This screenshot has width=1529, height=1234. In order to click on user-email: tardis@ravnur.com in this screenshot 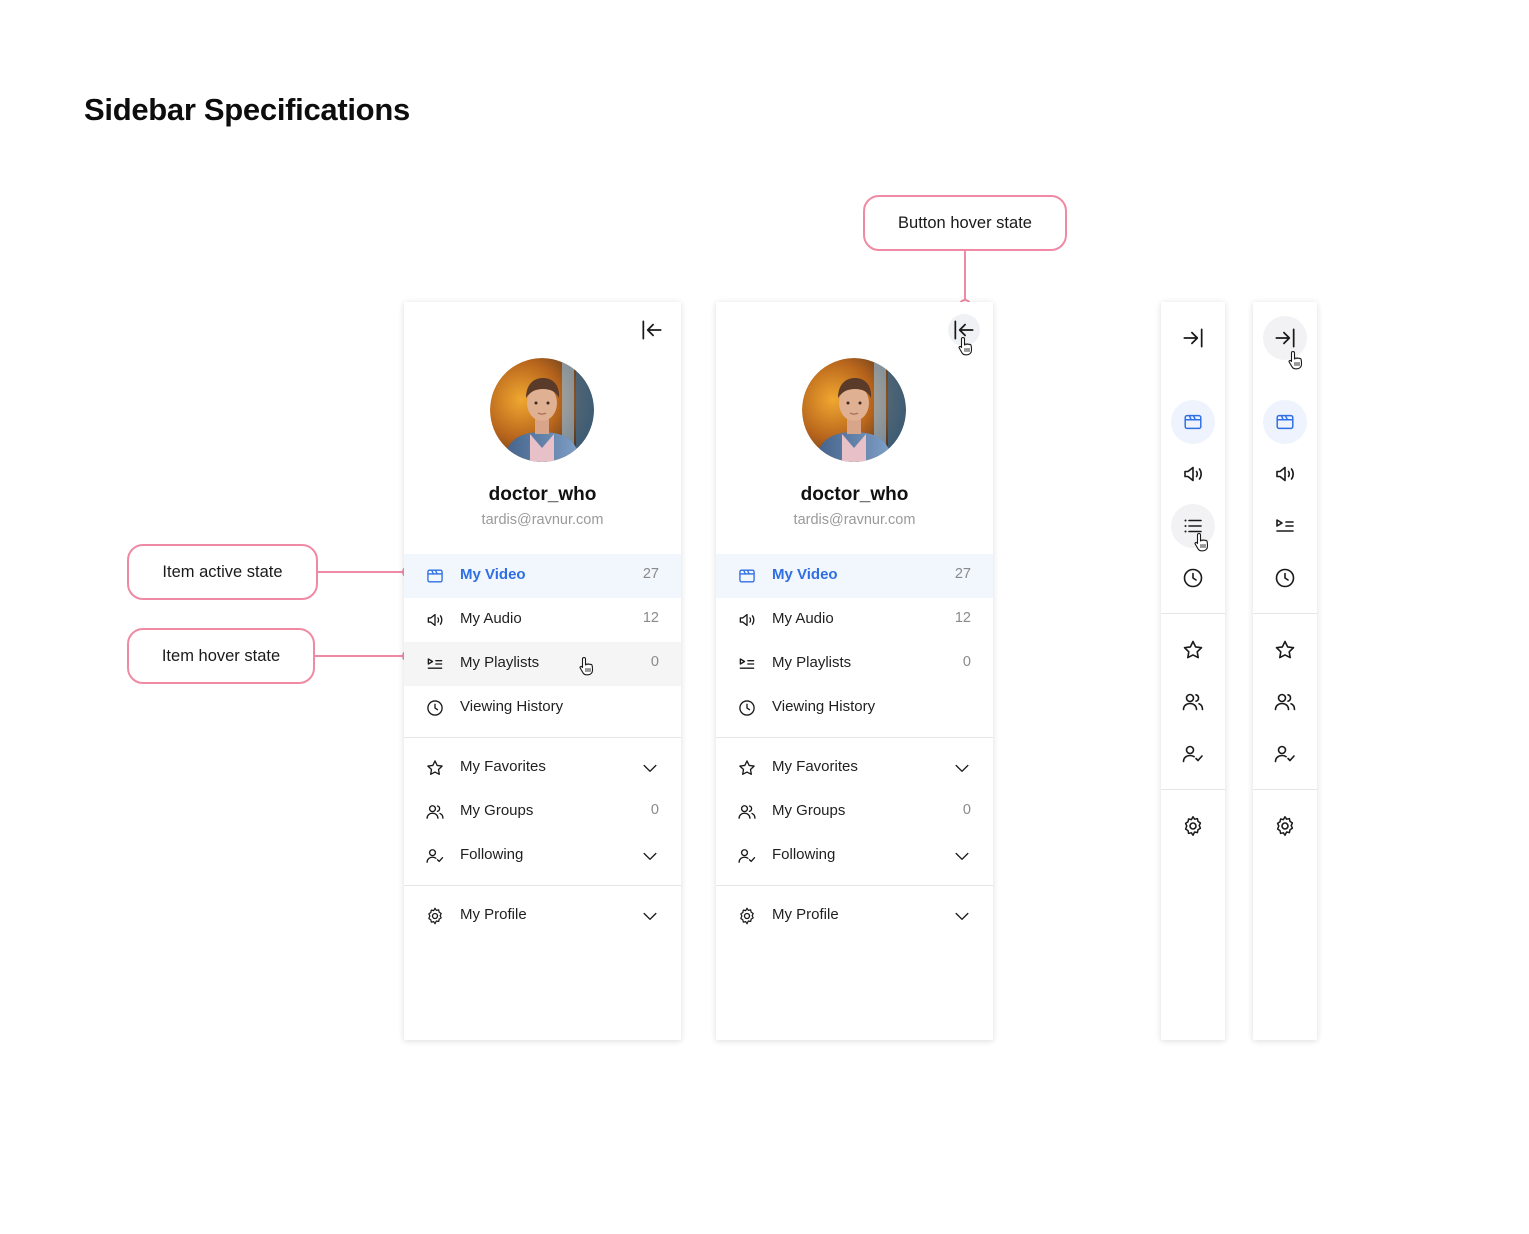, I will do `click(542, 520)`.